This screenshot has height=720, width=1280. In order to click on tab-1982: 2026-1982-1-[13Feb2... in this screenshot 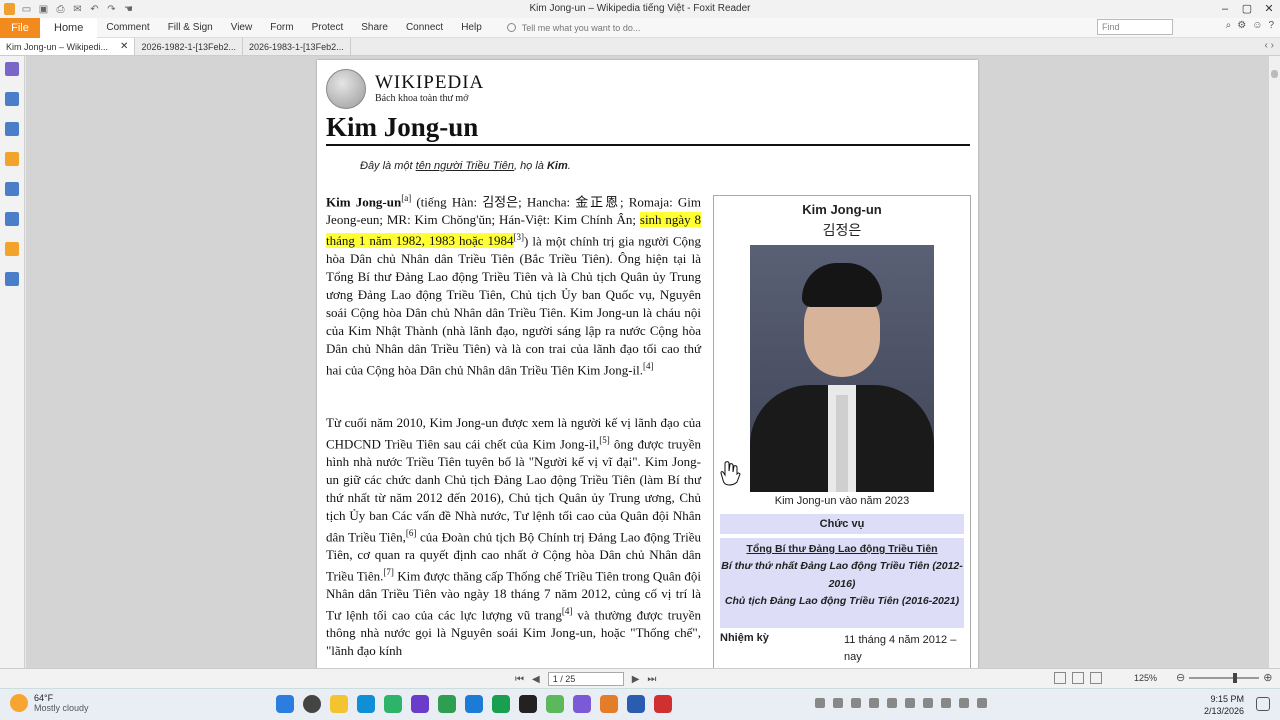, I will do `click(189, 46)`.